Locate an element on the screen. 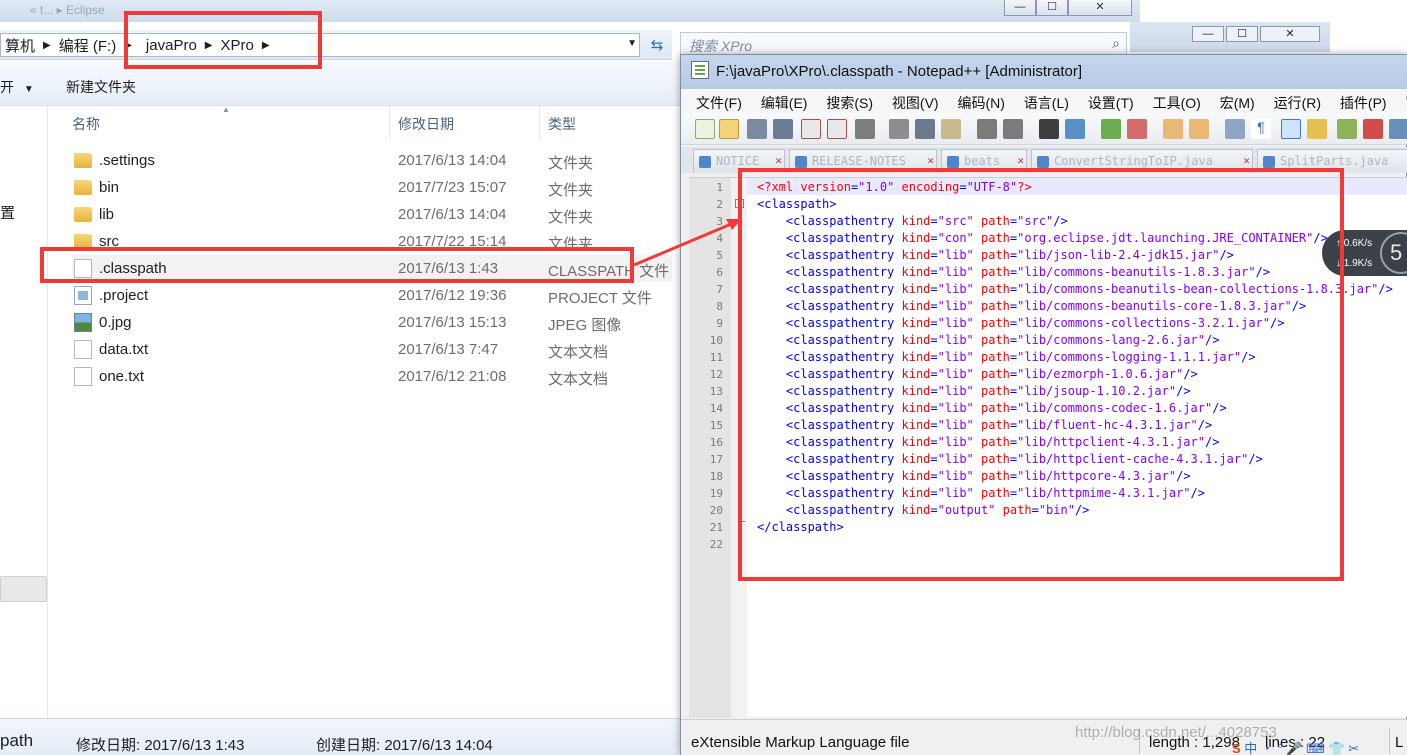  line-number: 14 is located at coordinates (716, 408).